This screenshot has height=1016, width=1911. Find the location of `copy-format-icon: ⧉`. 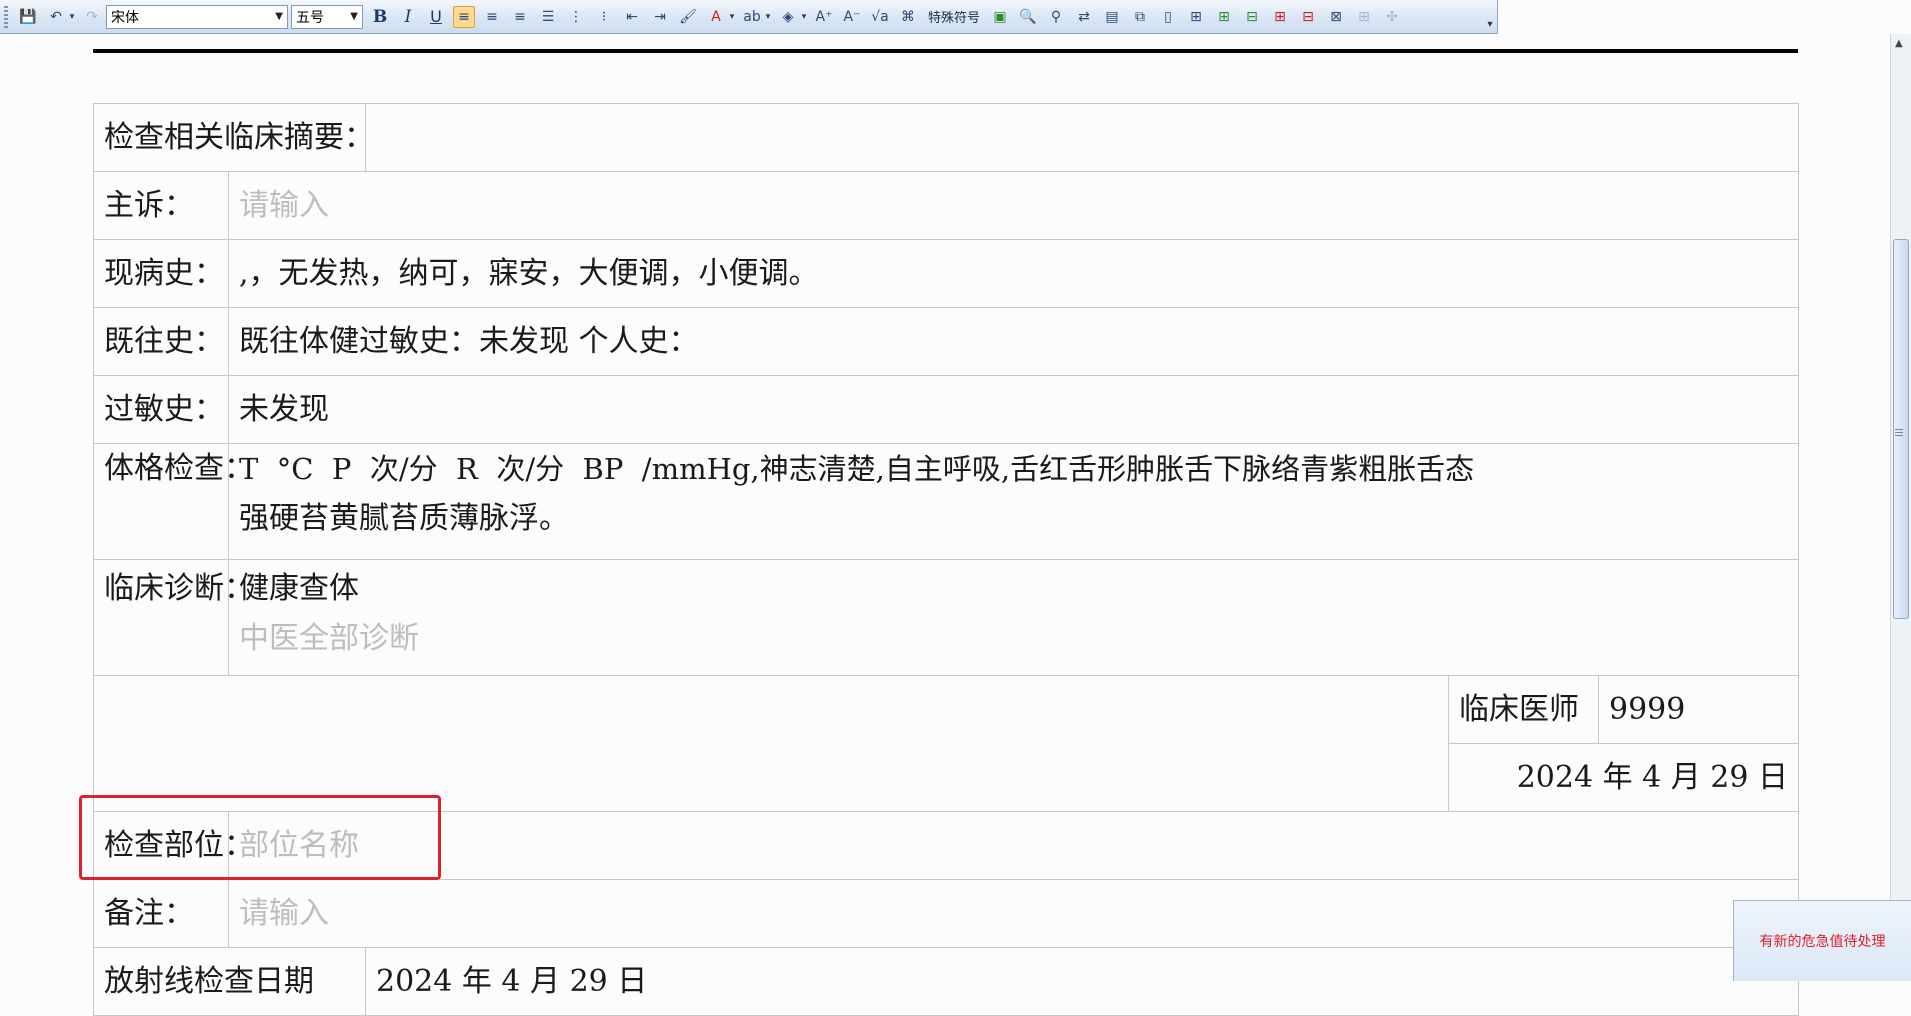

copy-format-icon: ⧉ is located at coordinates (1140, 17).